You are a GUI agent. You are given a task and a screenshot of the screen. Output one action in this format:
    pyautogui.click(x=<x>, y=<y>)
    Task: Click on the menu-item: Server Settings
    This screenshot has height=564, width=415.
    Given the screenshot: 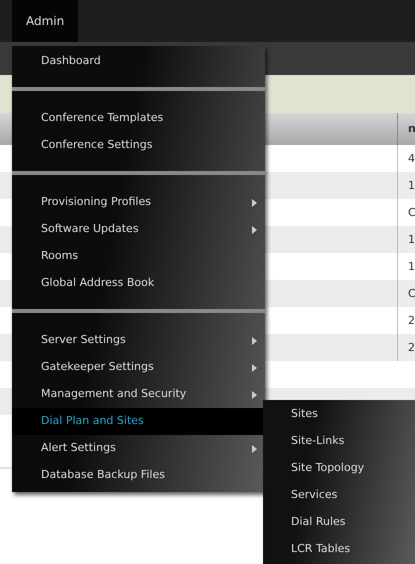 What is the action you would take?
    pyautogui.click(x=138, y=340)
    